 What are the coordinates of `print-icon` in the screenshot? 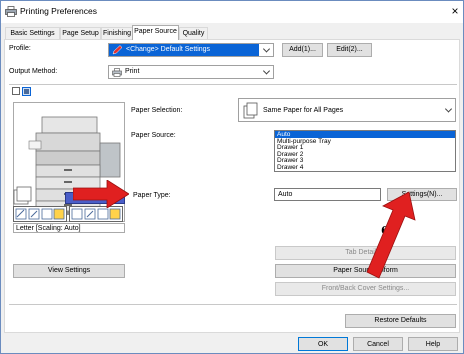 It's located at (117, 72).